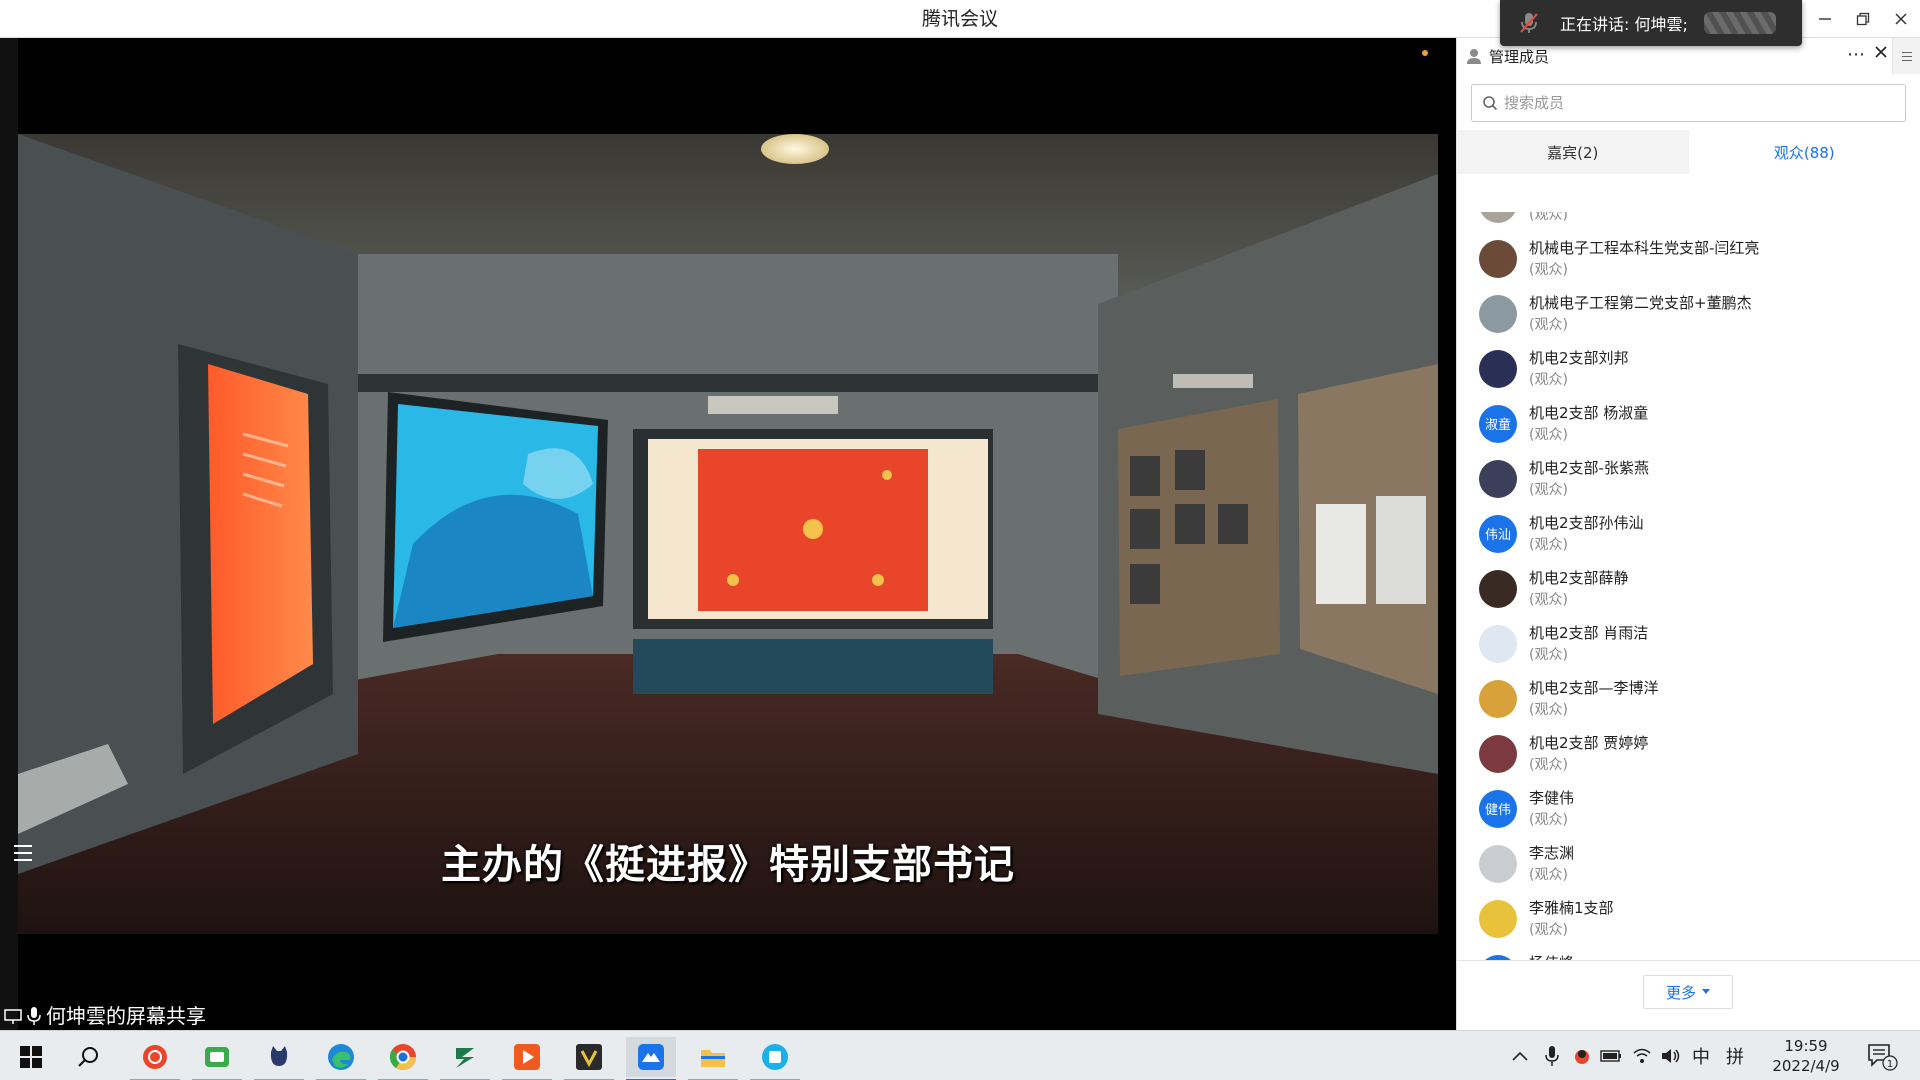 Image resolution: width=1920 pixels, height=1080 pixels. Describe the element at coordinates (1856, 54) in the screenshot. I see `more-options-icon: ⋯` at that location.